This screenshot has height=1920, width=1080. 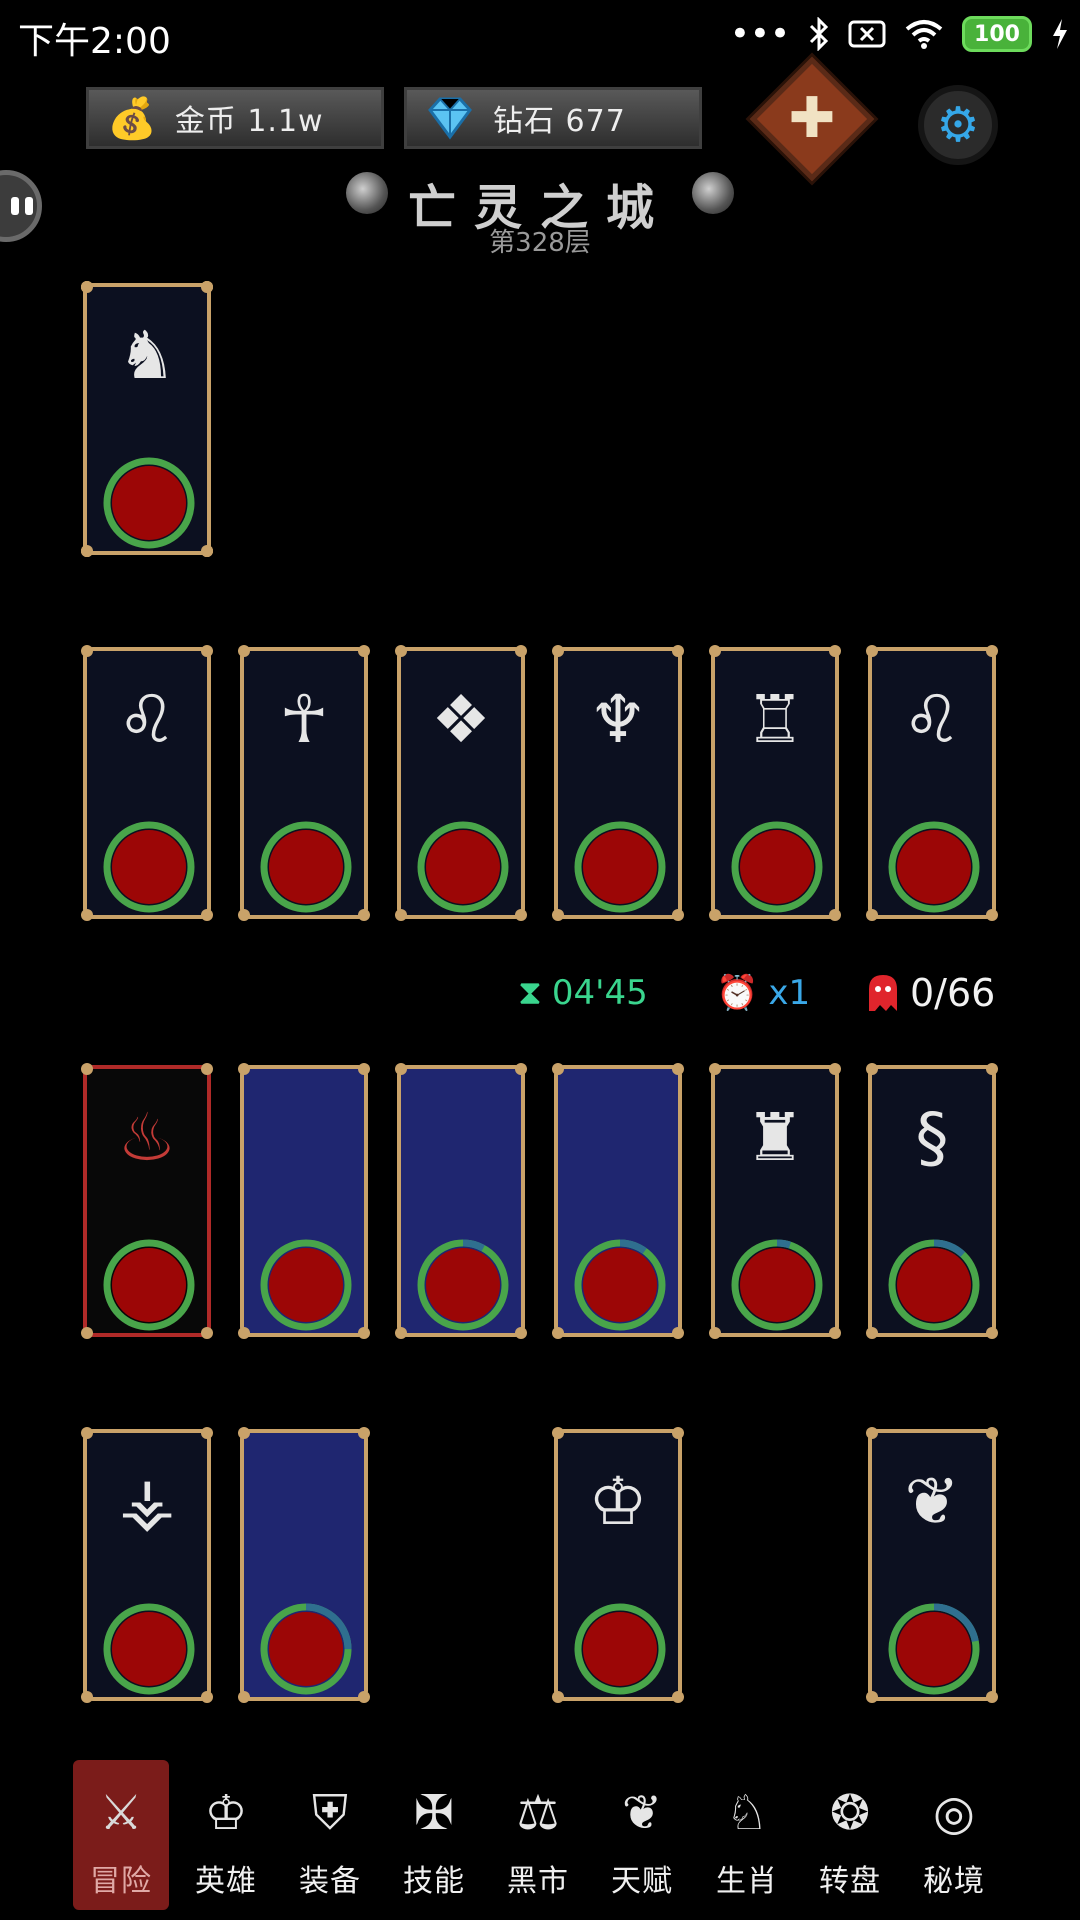 What do you see at coordinates (763, 993) in the screenshot?
I see `speed-toggle: ⏰ x1` at bounding box center [763, 993].